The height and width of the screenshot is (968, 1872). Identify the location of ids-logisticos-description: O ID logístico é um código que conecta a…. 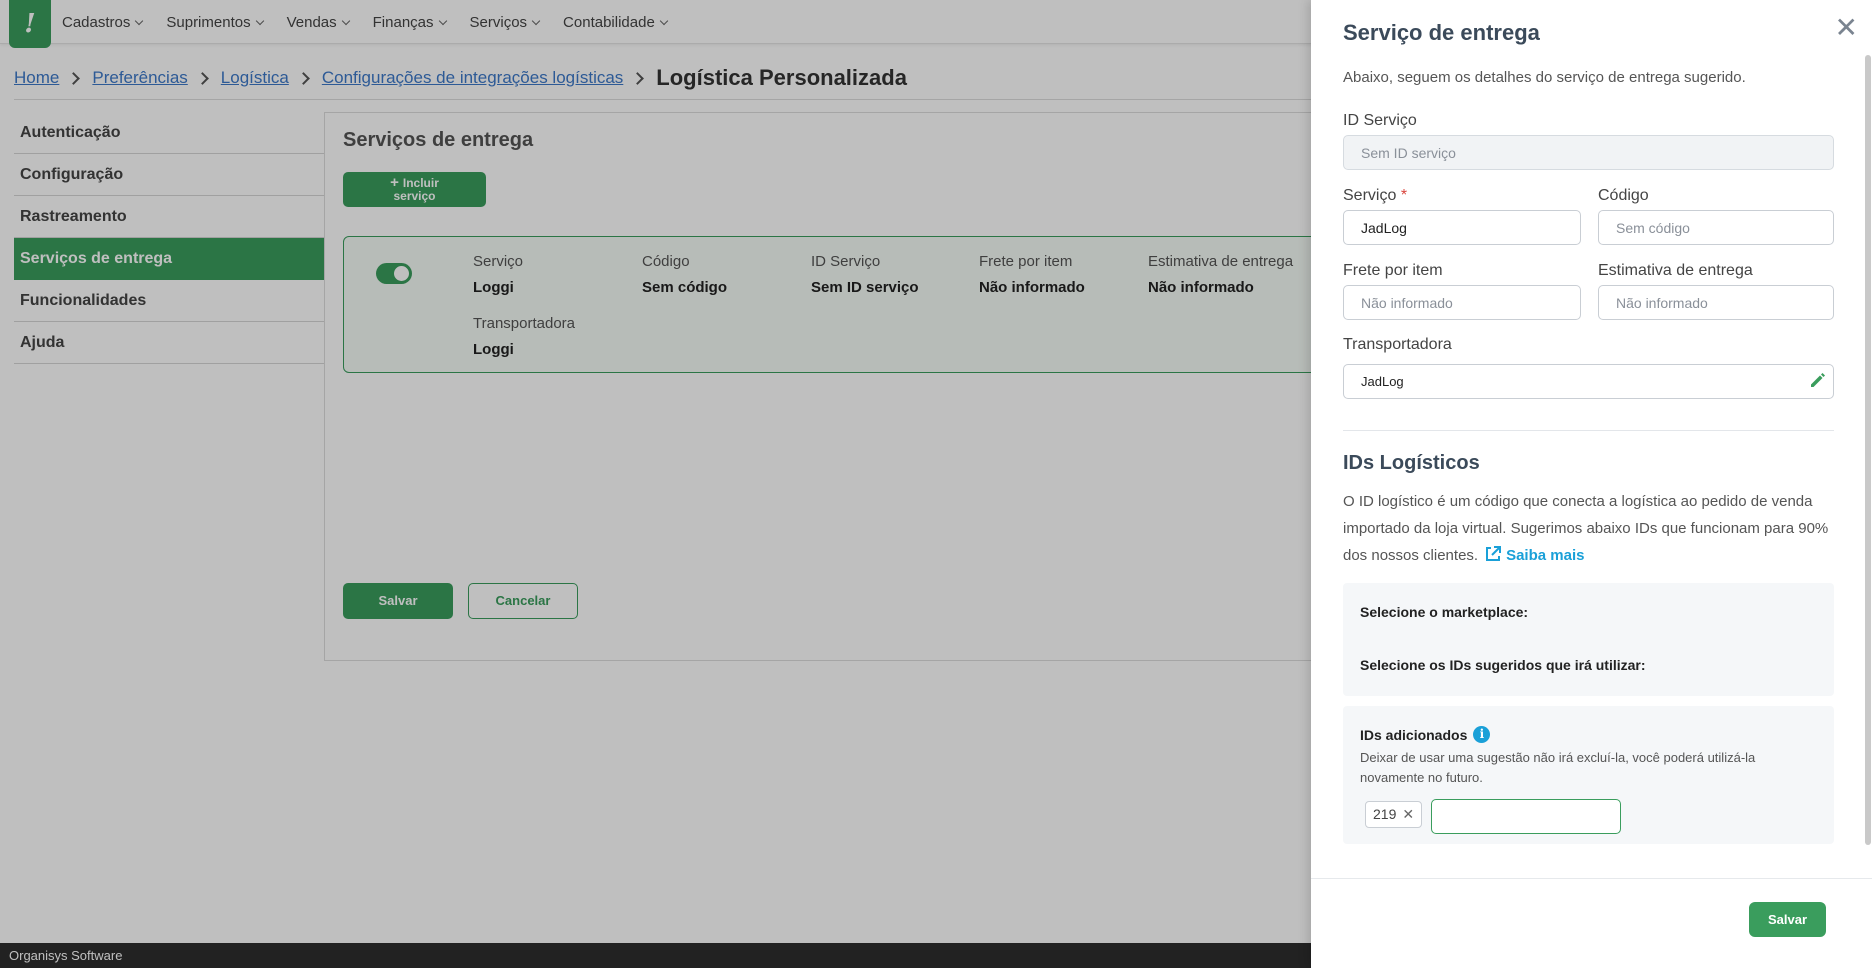
(1586, 528).